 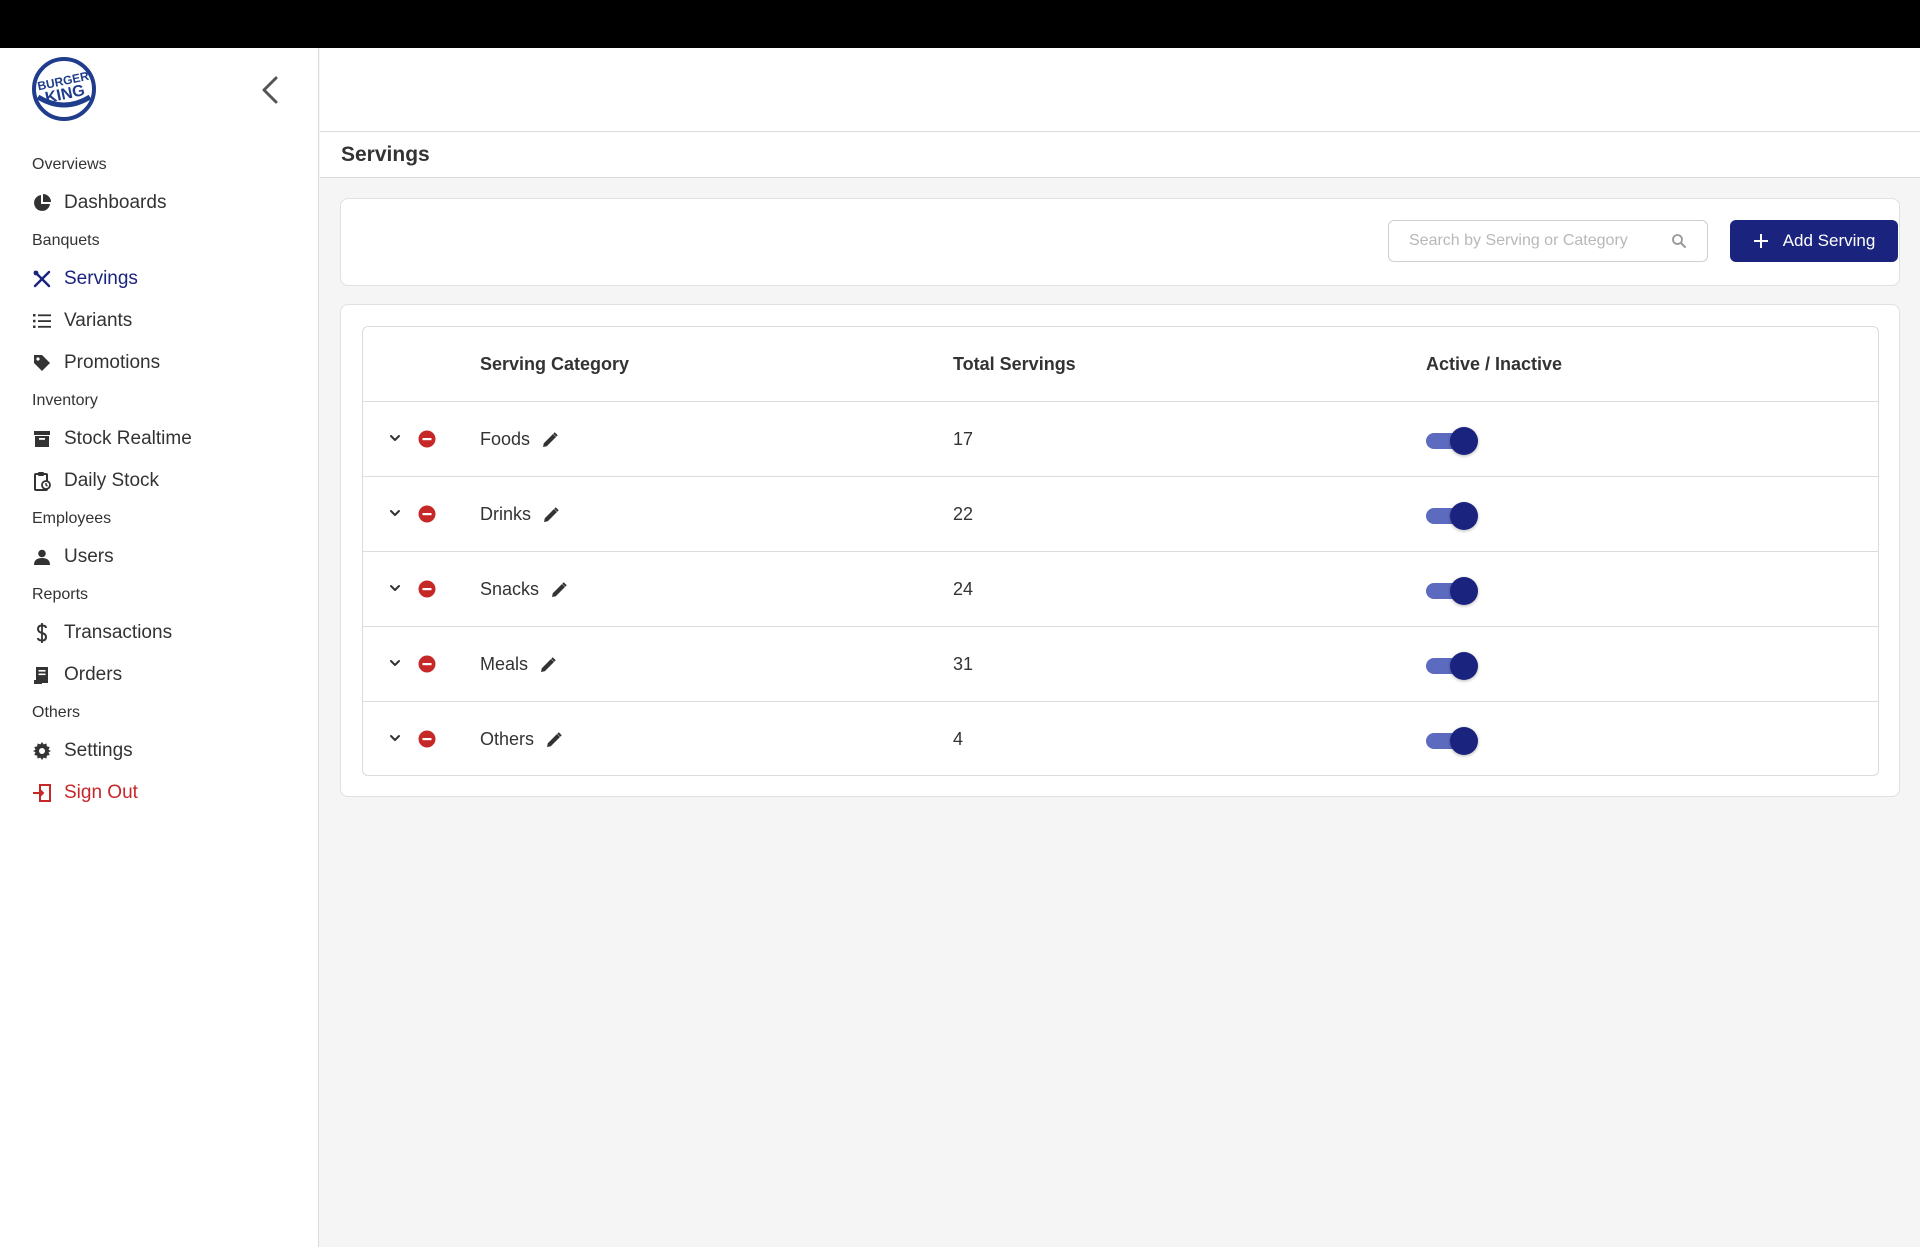 I want to click on sidebar-item-promotions: Promotions, so click(x=159, y=363).